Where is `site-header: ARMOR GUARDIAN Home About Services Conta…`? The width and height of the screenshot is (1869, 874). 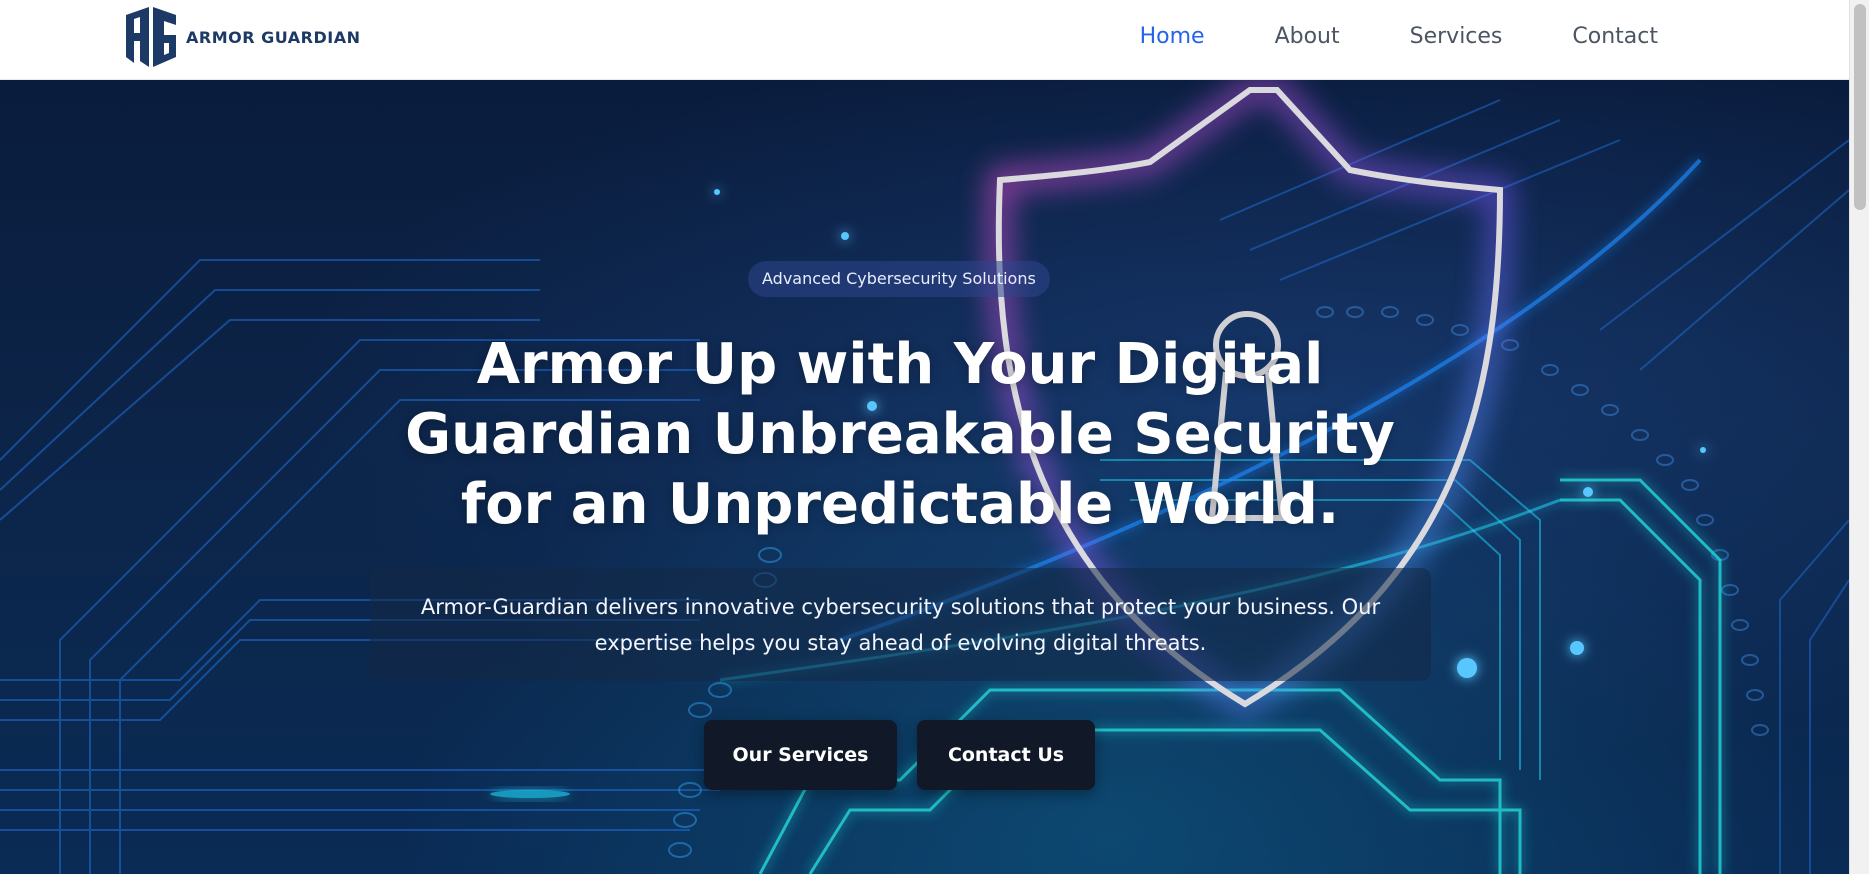 site-header: ARMOR GUARDIAN Home About Services Conta… is located at coordinates (924, 40).